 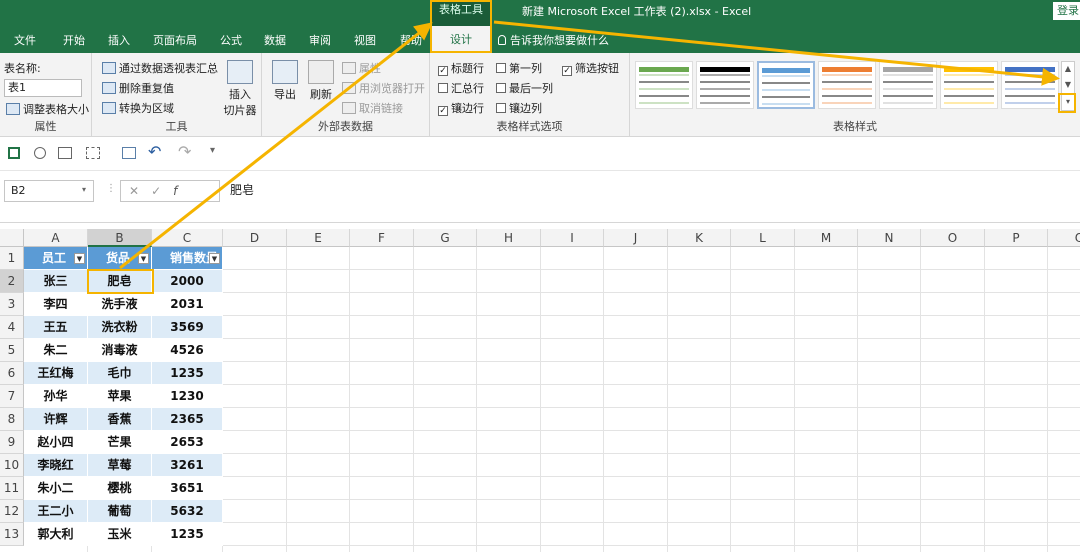 I want to click on table-cell: 李四, so click(x=56, y=304).